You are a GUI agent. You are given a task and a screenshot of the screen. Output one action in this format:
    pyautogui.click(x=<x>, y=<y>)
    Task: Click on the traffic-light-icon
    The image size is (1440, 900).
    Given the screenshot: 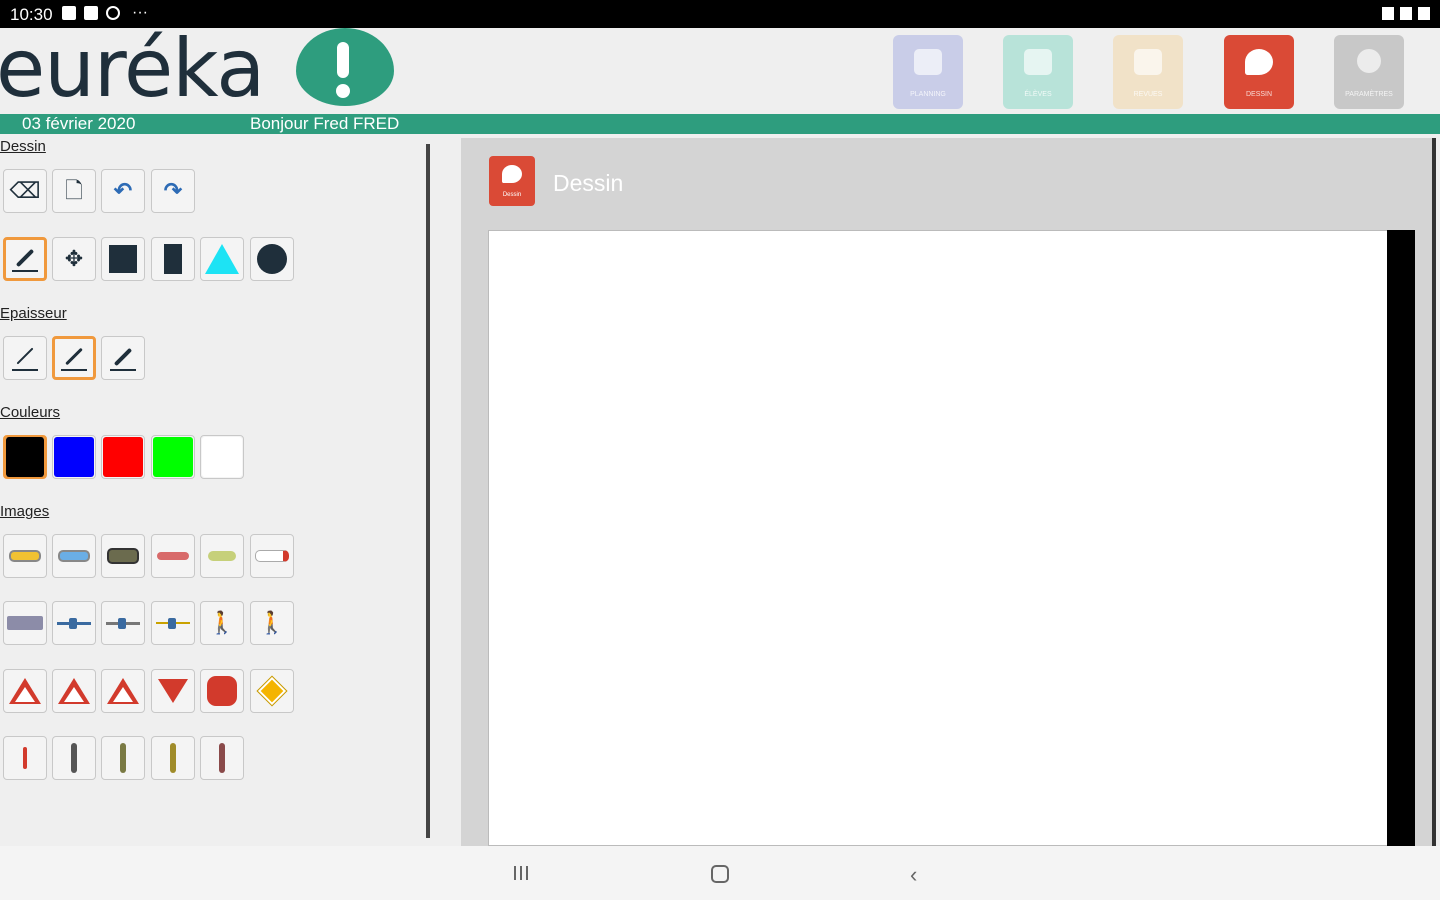 What is the action you would take?
    pyautogui.click(x=222, y=758)
    